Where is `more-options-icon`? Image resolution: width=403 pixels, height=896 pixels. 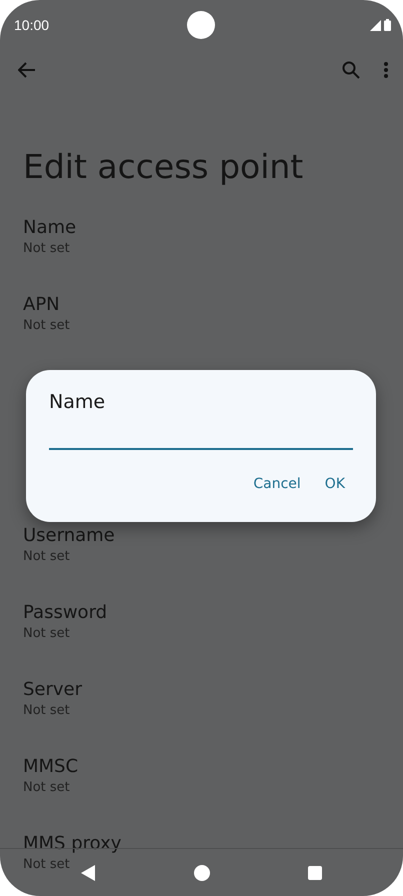 more-options-icon is located at coordinates (386, 70).